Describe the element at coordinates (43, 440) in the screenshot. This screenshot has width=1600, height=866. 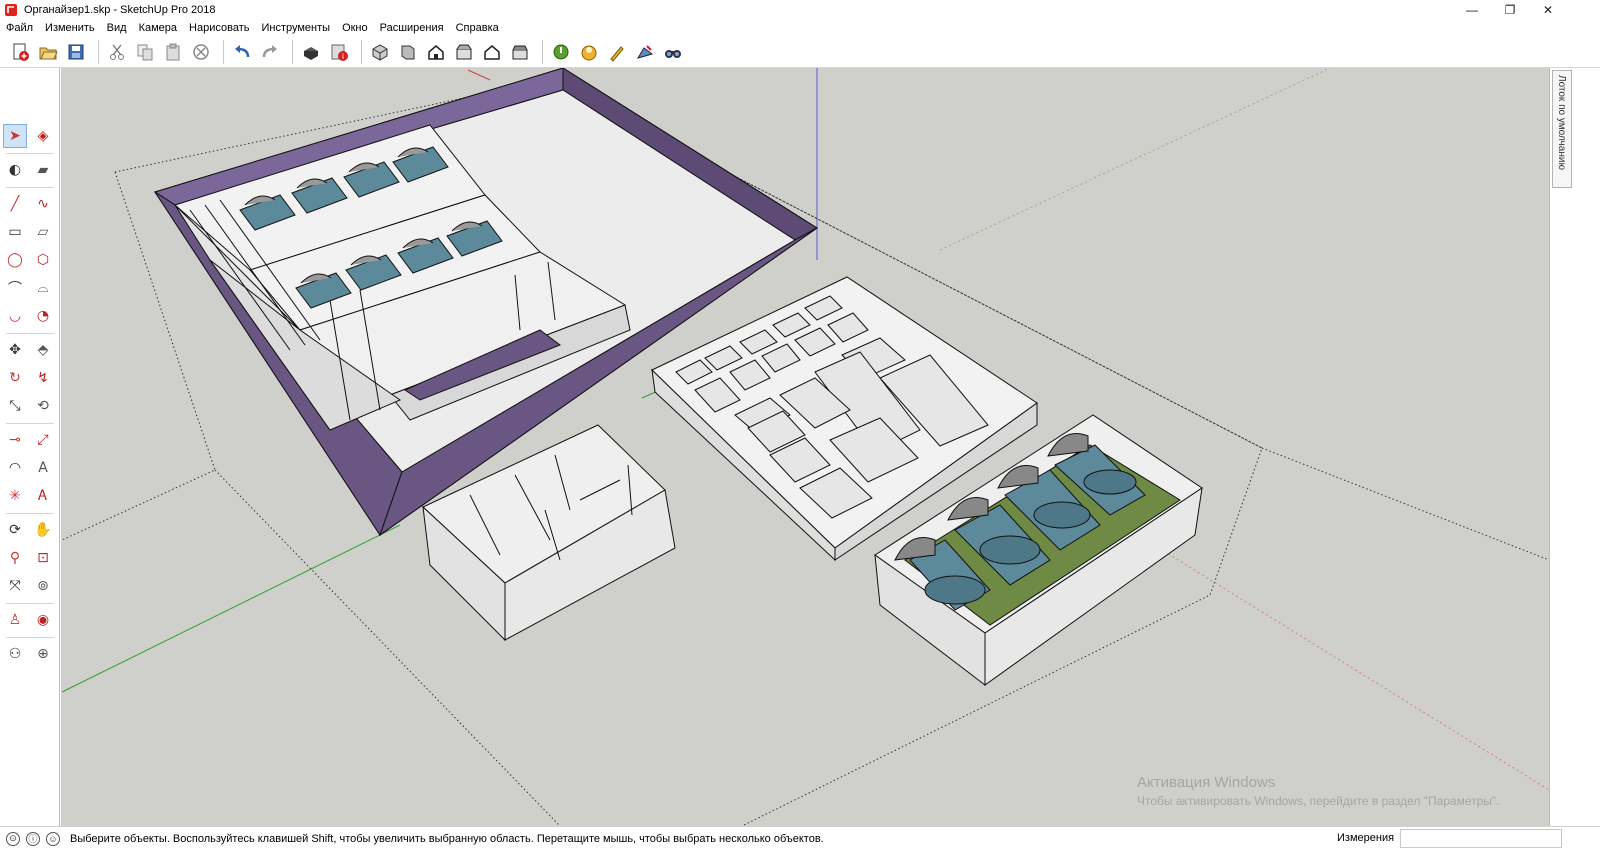
I see `dimension-icon: ⤢` at that location.